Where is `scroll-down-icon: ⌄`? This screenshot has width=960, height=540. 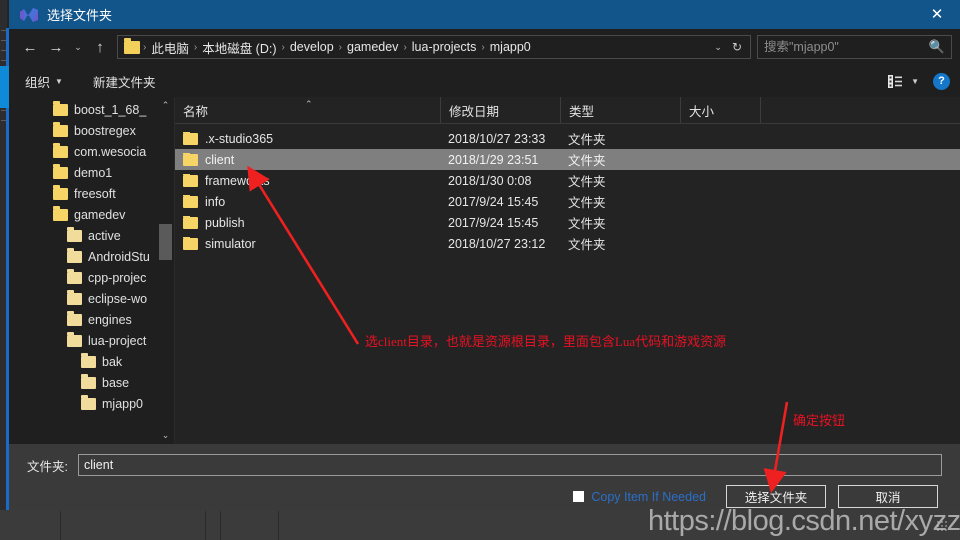 scroll-down-icon: ⌄ is located at coordinates (165, 435).